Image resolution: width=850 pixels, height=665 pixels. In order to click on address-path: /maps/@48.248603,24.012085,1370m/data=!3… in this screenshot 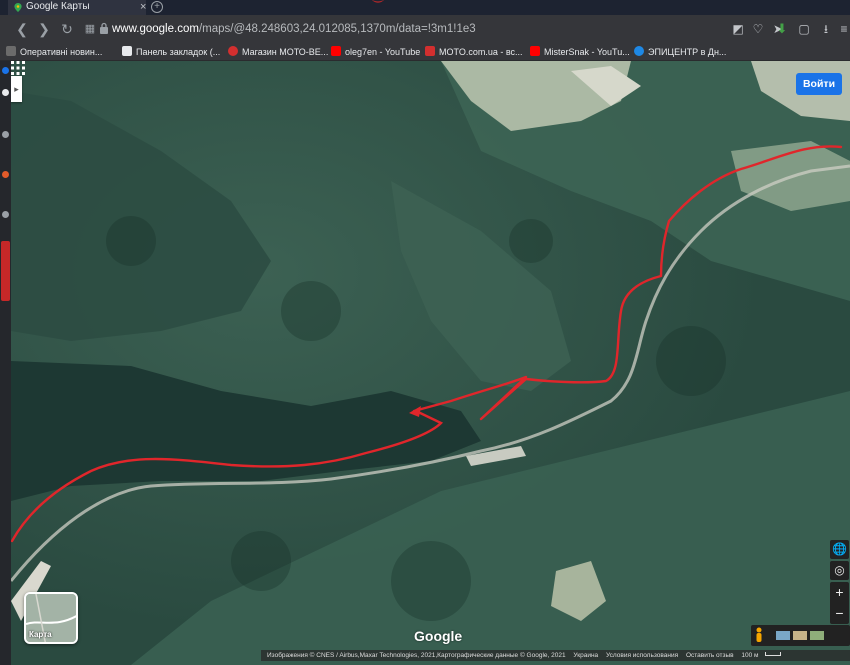, I will do `click(337, 29)`.